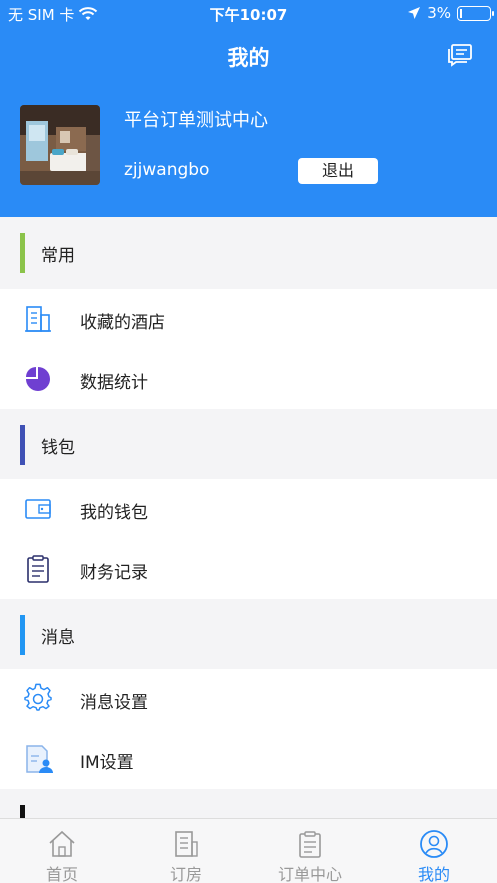  I want to click on hotel-avatar, so click(60, 145).